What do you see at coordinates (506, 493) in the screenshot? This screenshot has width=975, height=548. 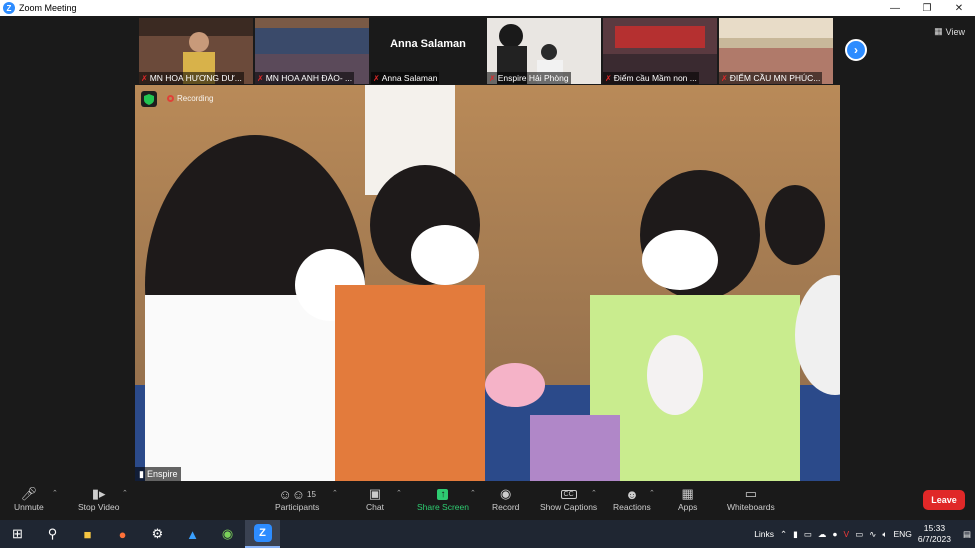 I see `record-icon: ◉` at bounding box center [506, 493].